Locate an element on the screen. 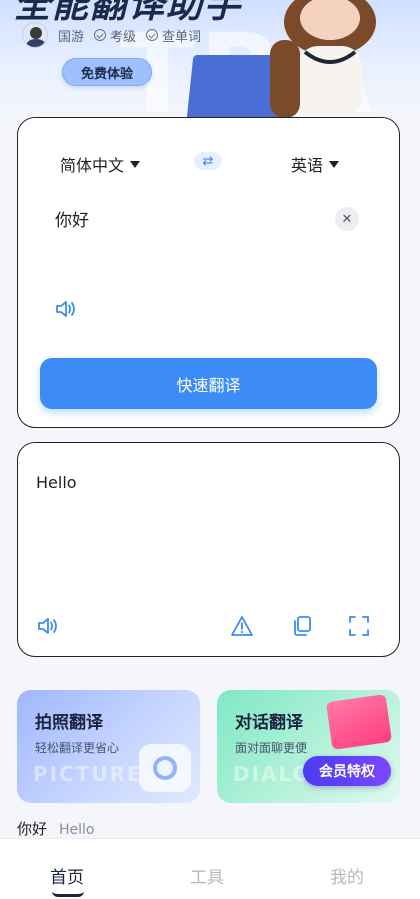 The width and height of the screenshot is (420, 899). language-bar: 简体中文 ⇄ 英语 is located at coordinates (208, 164).